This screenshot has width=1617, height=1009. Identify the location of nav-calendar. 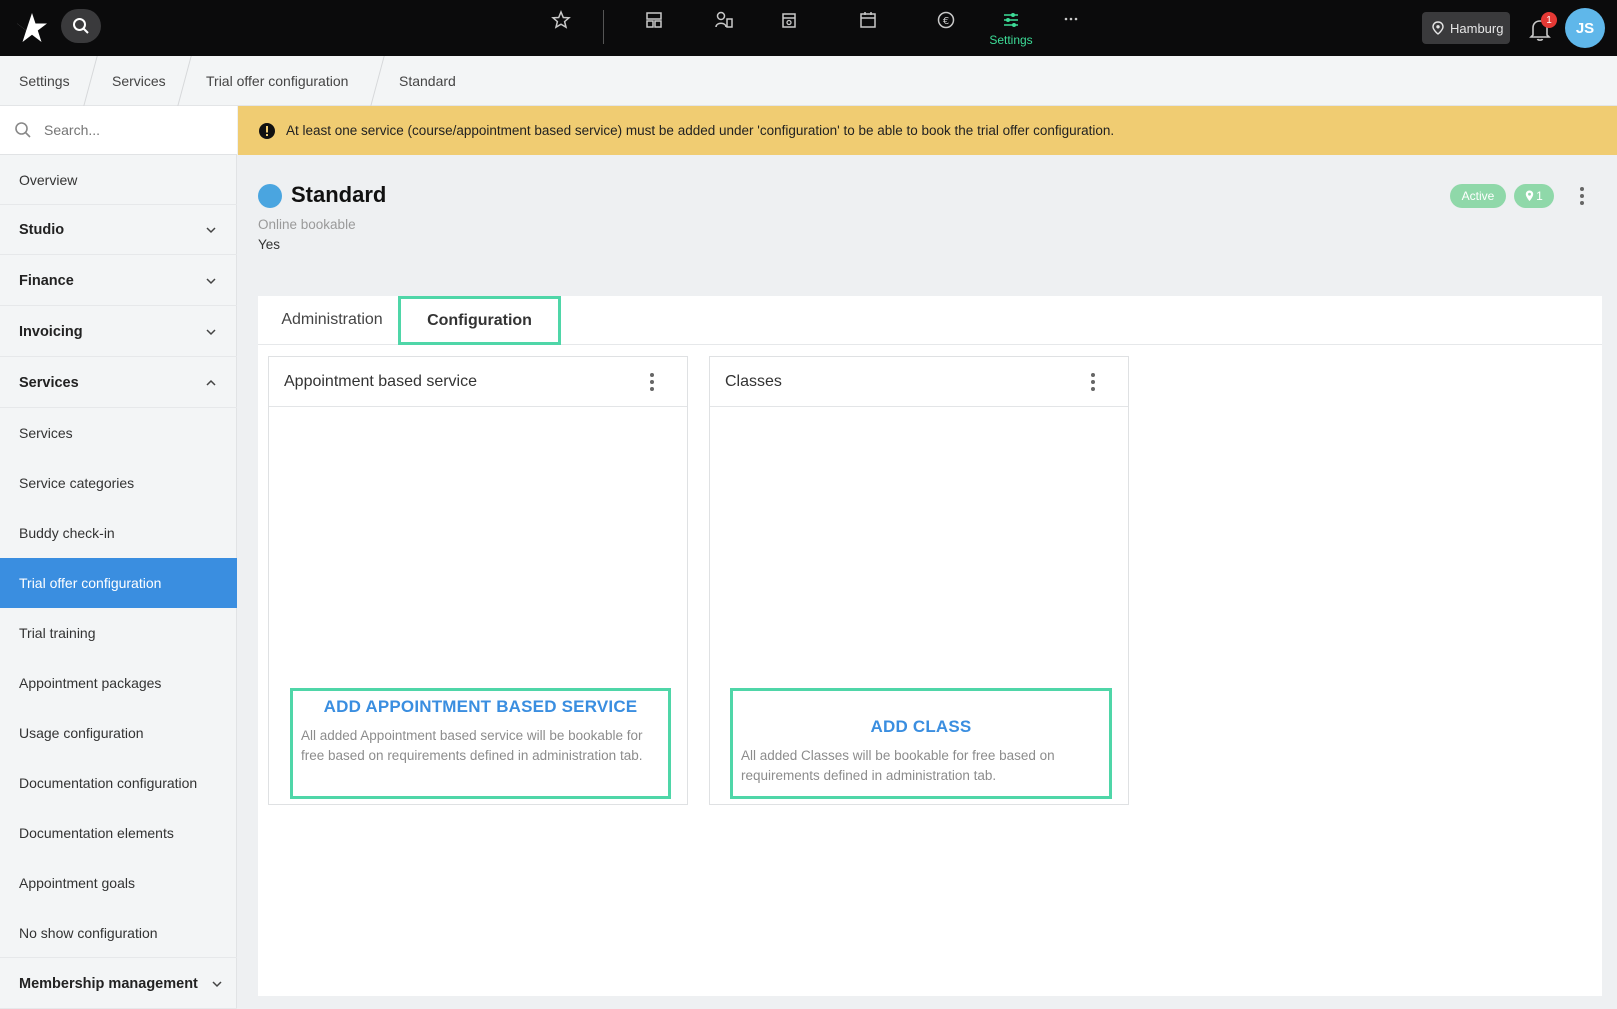
(868, 28).